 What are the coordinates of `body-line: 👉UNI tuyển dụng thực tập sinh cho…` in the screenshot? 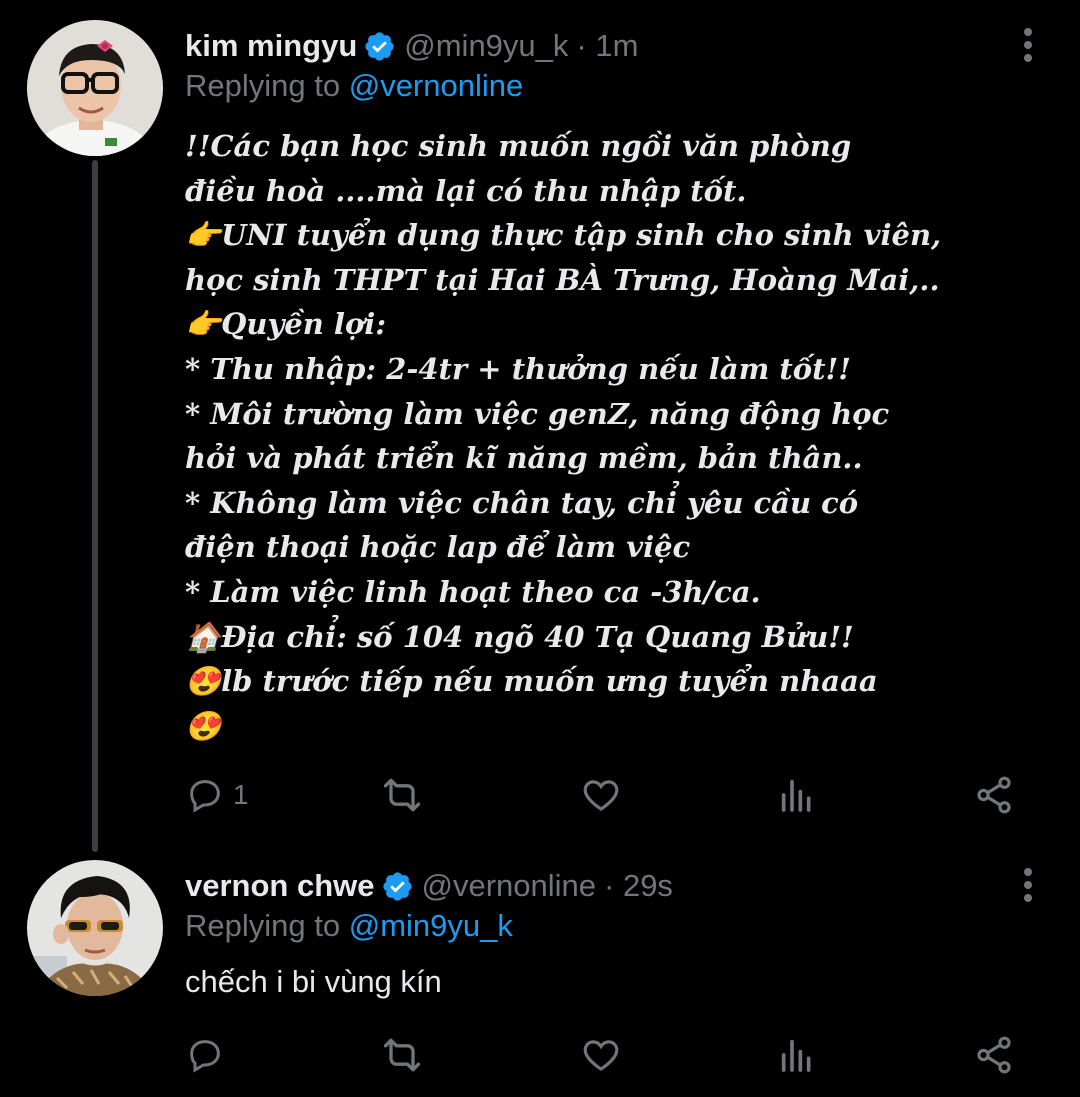 It's located at (563, 235).